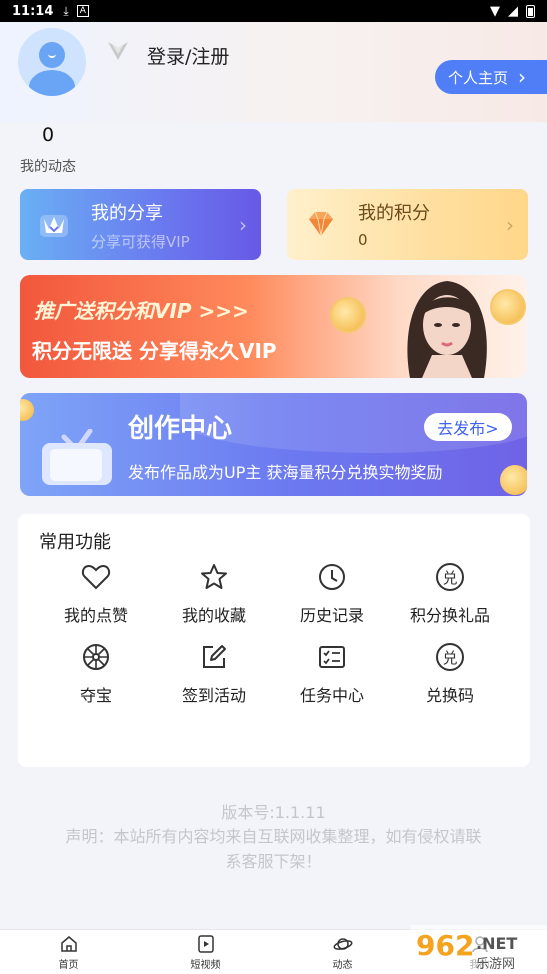  What do you see at coordinates (273, 444) in the screenshot?
I see `creator-center-banner: 创作中心 发布作品成为UP主 获海量积分兑换实物奖励 去发布>` at bounding box center [273, 444].